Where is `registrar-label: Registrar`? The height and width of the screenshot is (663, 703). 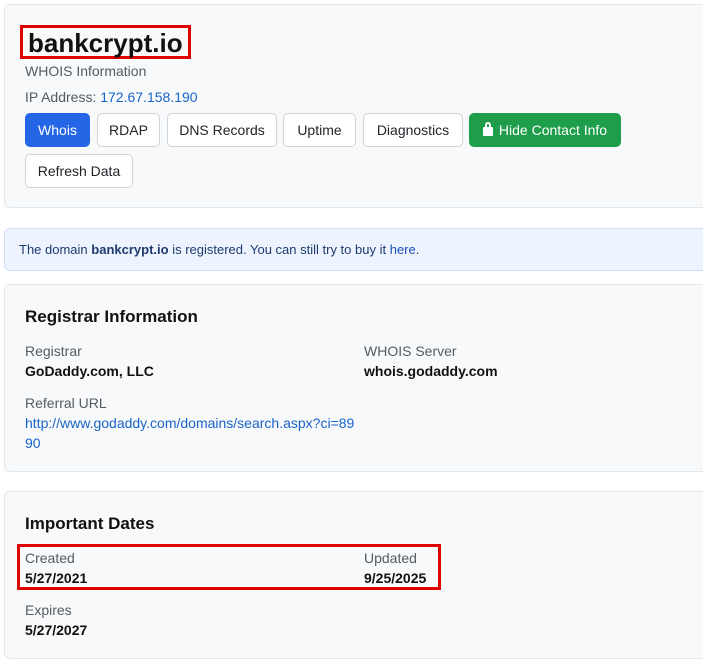 registrar-label: Registrar is located at coordinates (53, 351).